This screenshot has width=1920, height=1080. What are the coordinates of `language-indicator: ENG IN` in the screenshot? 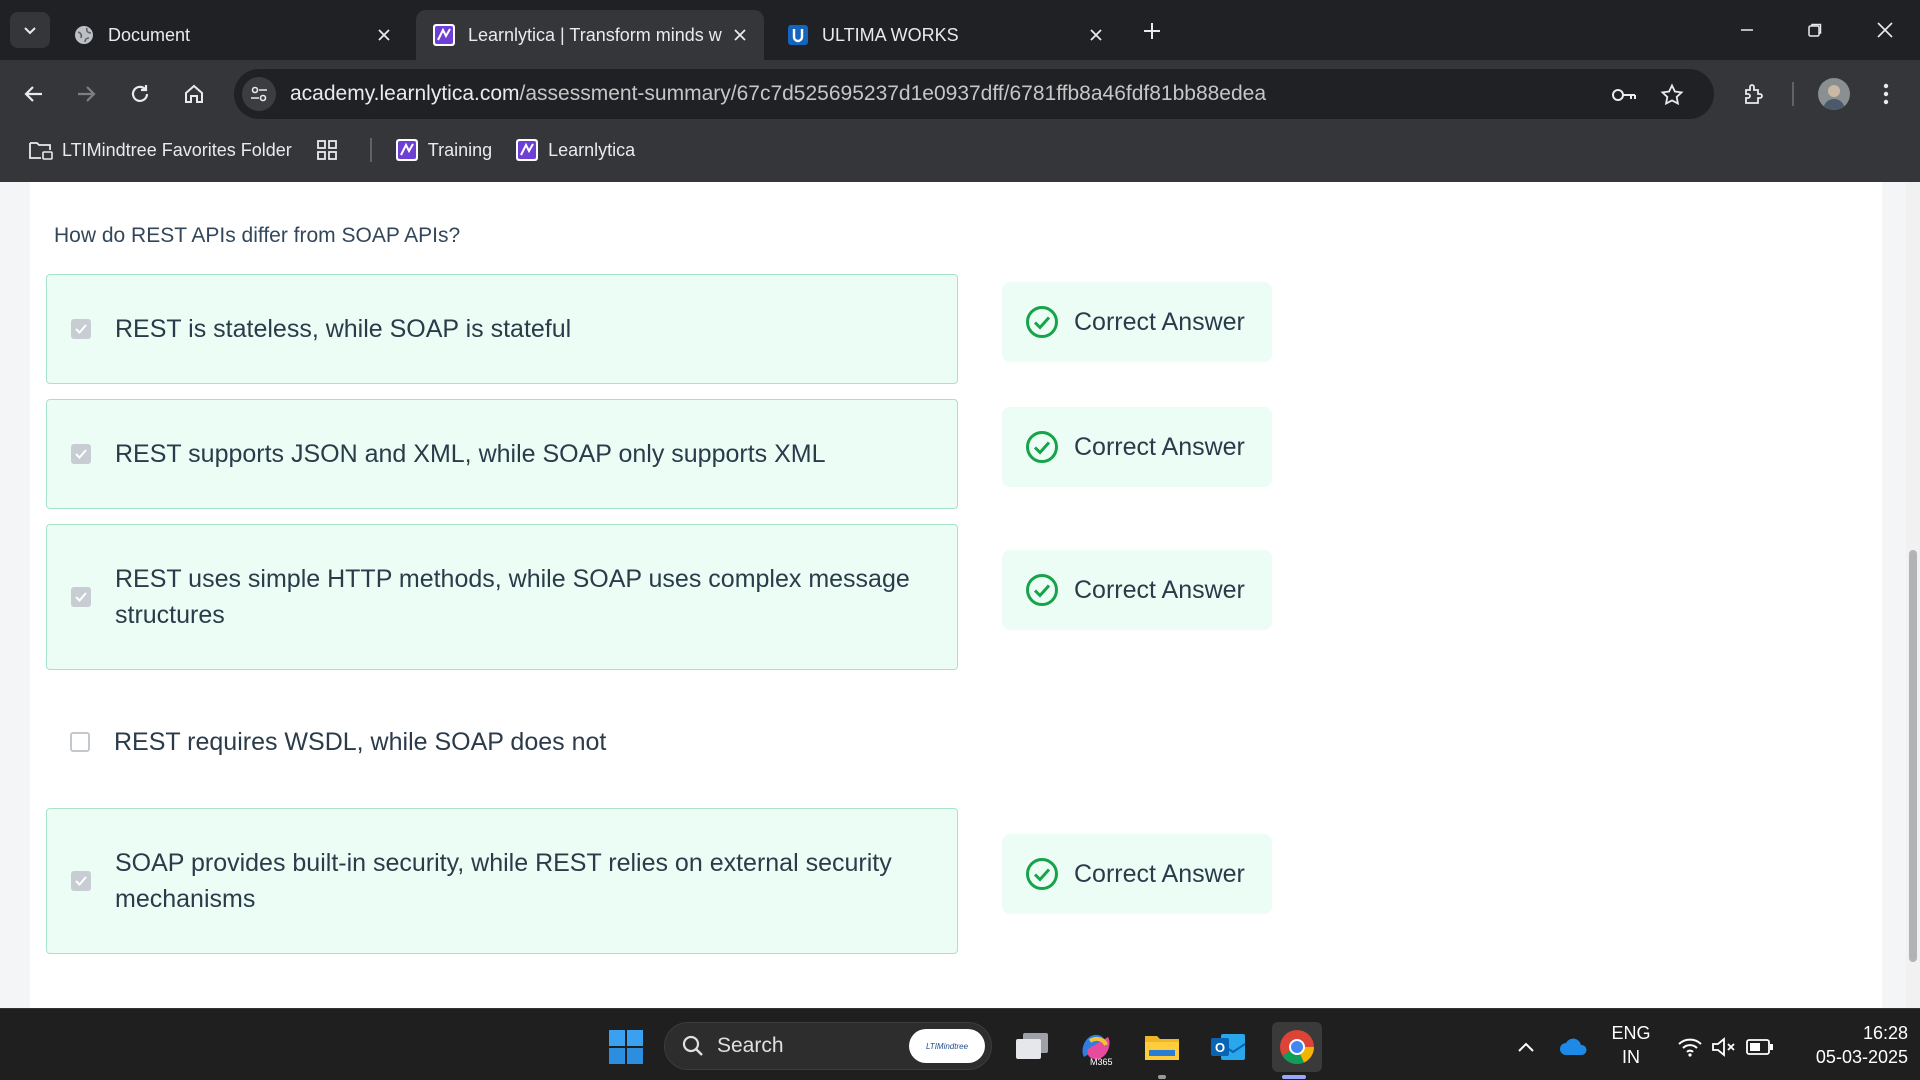 It's located at (1631, 1045).